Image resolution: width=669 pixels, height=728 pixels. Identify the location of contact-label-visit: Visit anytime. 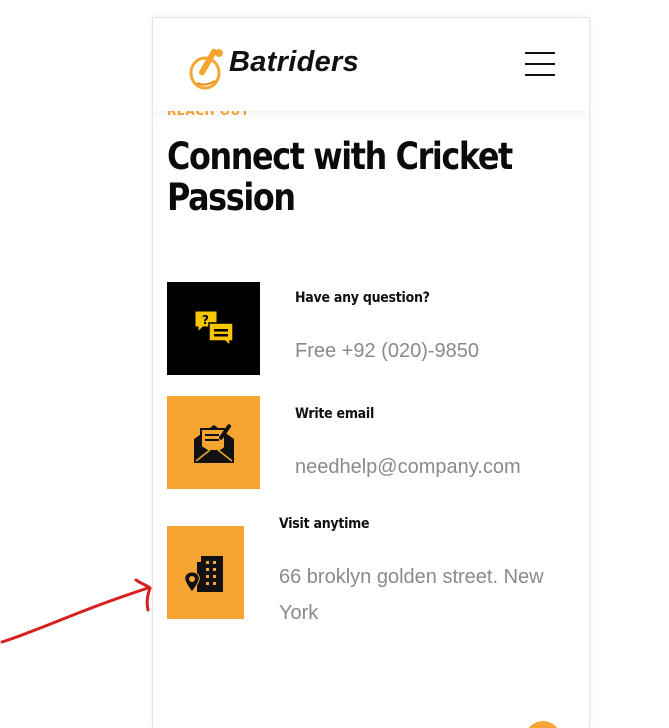
(324, 524).